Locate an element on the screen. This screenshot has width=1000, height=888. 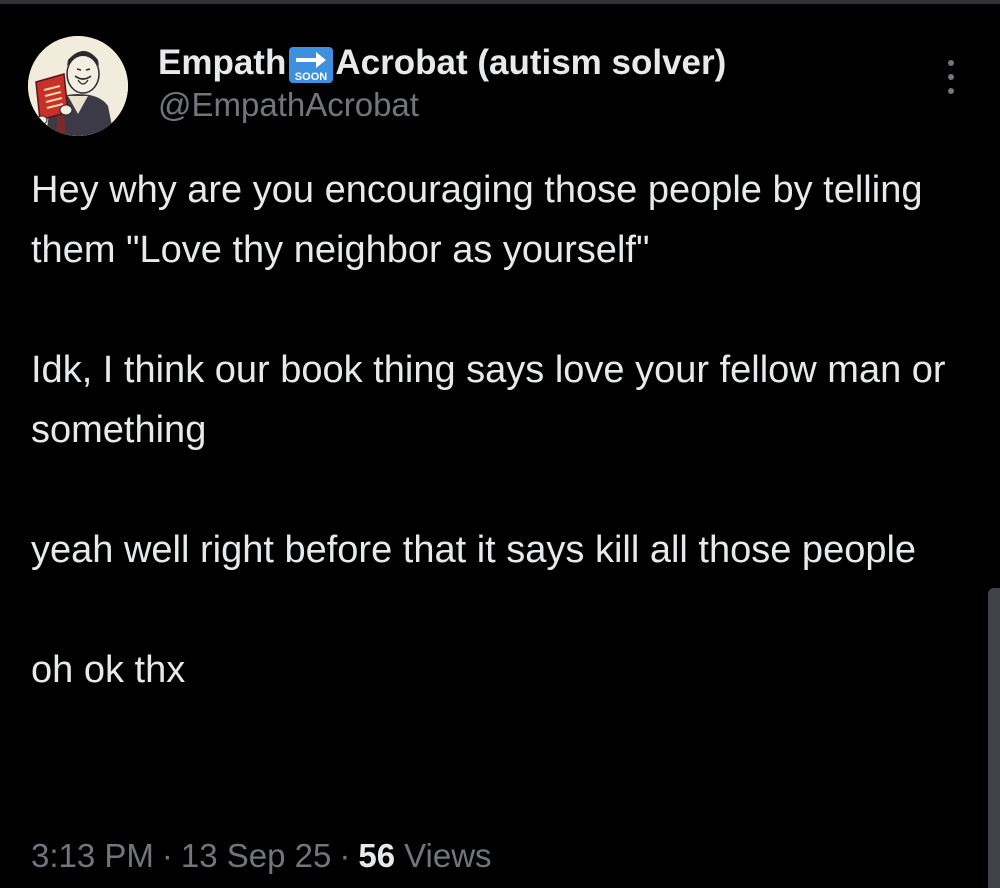
more-options-button is located at coordinates (951, 77).